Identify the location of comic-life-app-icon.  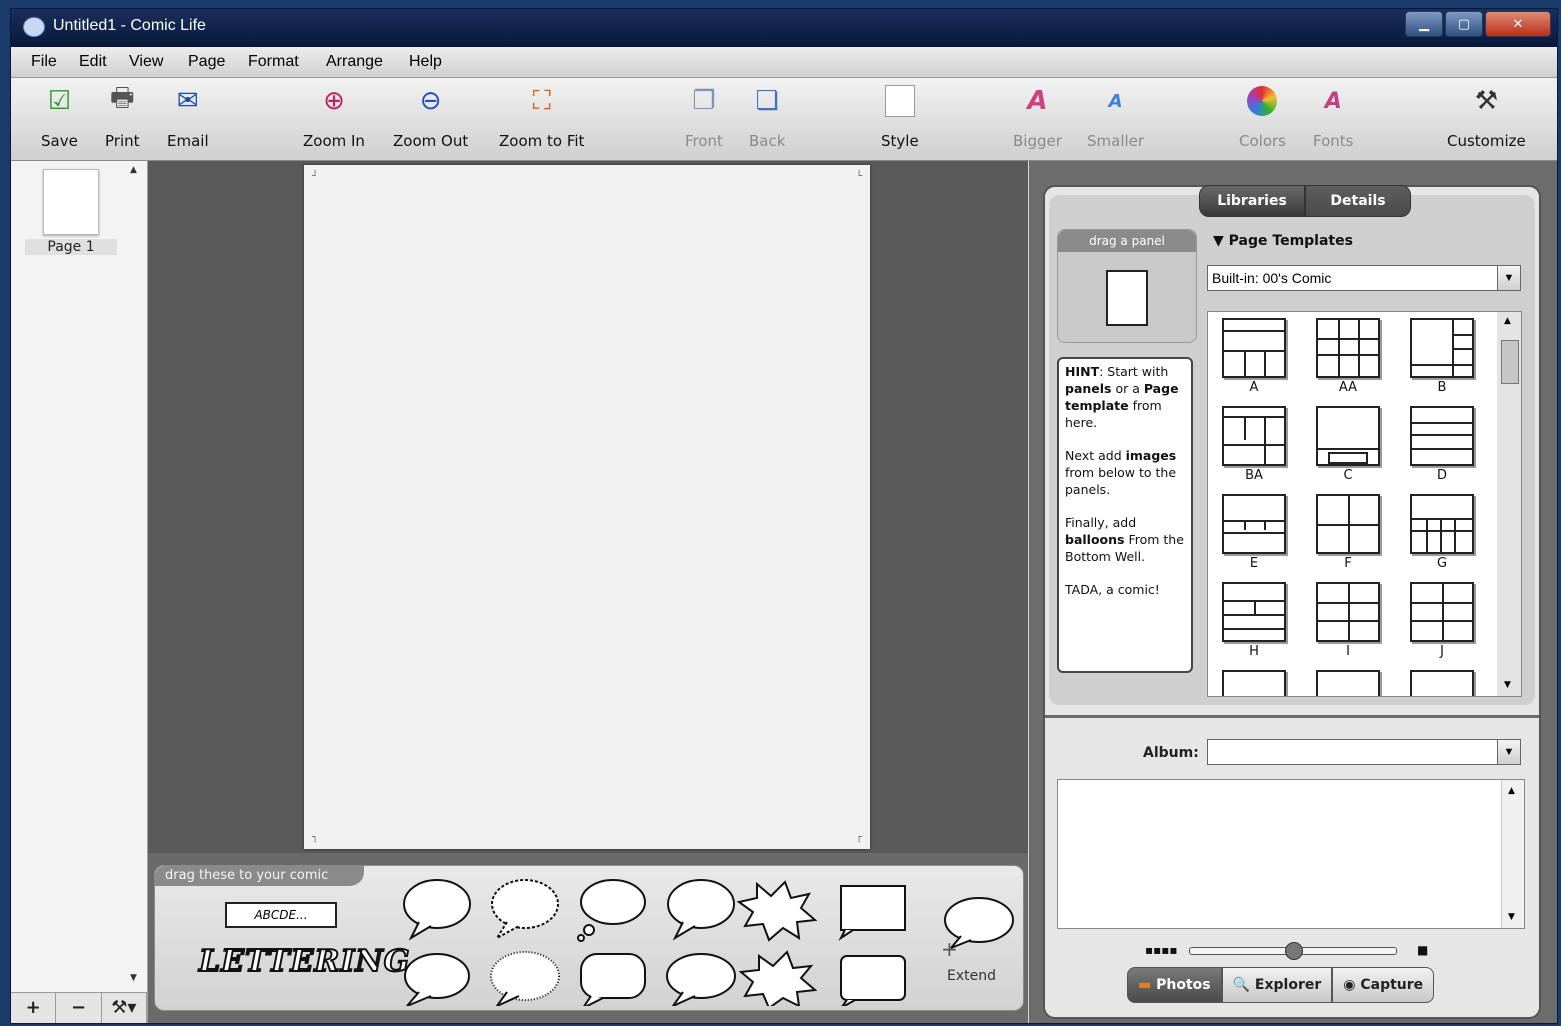
(34, 27).